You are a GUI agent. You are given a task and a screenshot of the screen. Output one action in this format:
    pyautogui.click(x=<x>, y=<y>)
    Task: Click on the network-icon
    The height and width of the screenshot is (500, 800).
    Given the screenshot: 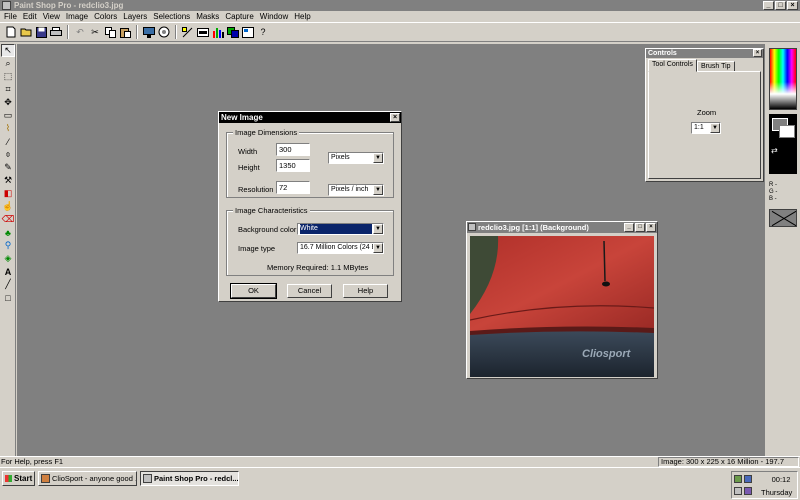 What is the action you would take?
    pyautogui.click(x=738, y=479)
    